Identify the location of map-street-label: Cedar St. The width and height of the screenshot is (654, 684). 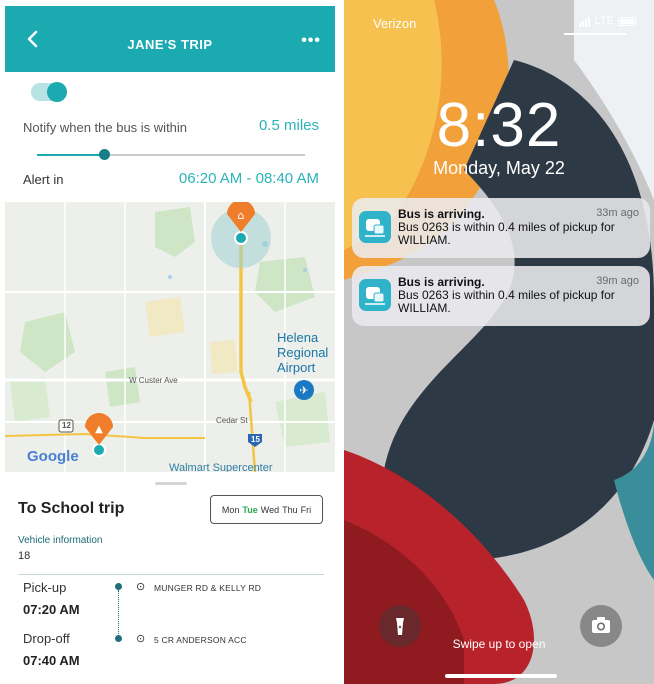
(232, 420).